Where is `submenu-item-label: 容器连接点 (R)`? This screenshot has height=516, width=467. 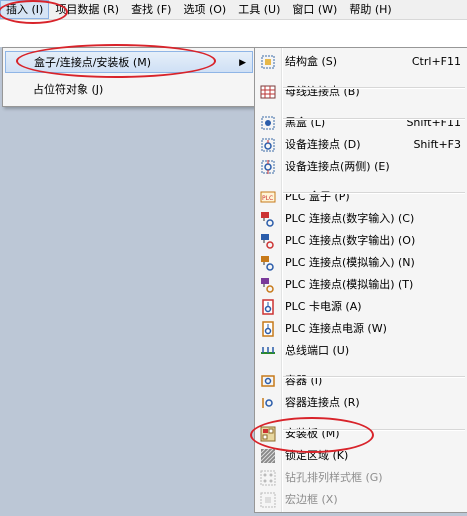
submenu-item-label: 容器连接点 (R) is located at coordinates (322, 402).